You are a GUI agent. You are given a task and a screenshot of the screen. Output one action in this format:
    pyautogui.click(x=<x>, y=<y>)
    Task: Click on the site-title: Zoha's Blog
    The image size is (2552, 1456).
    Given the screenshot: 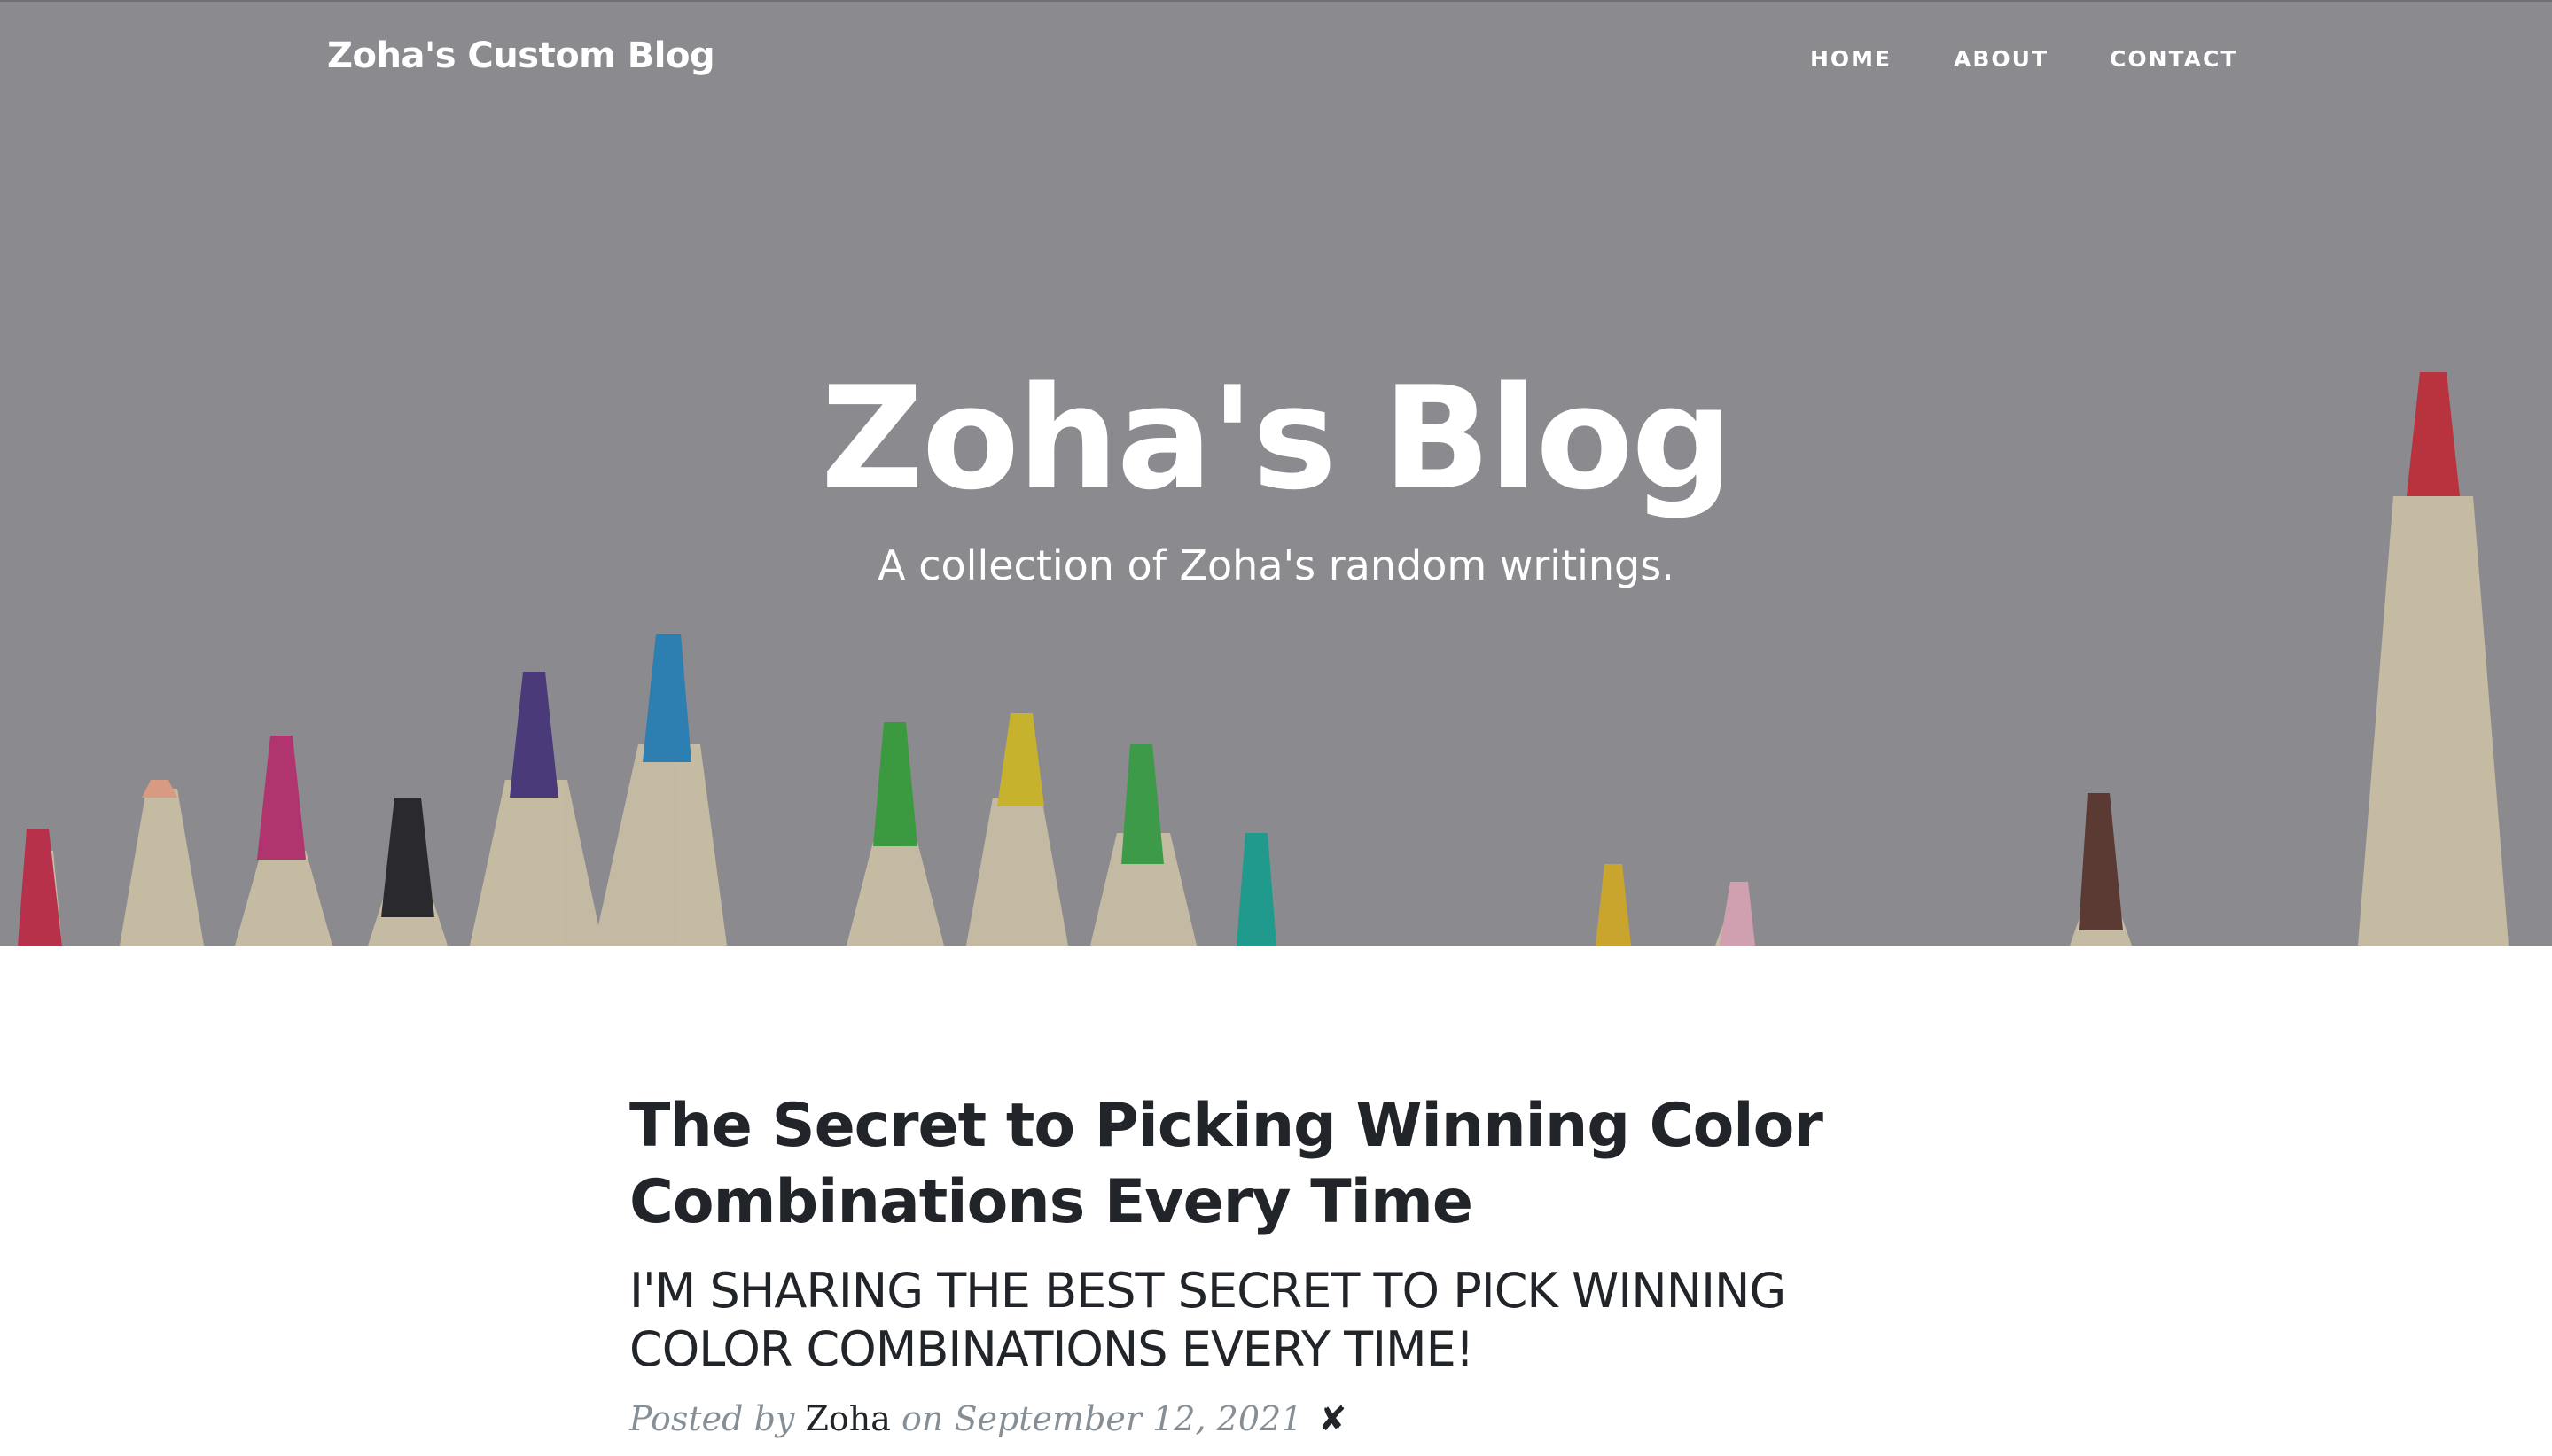 What is the action you would take?
    pyautogui.click(x=1277, y=438)
    